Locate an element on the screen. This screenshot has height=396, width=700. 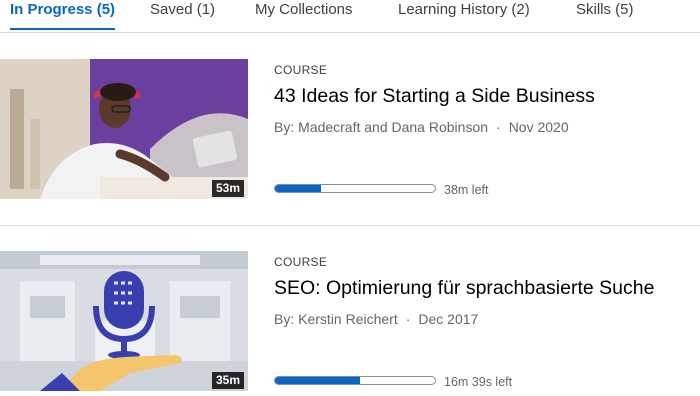
course-thumbnail: 35m is located at coordinates (124, 321).